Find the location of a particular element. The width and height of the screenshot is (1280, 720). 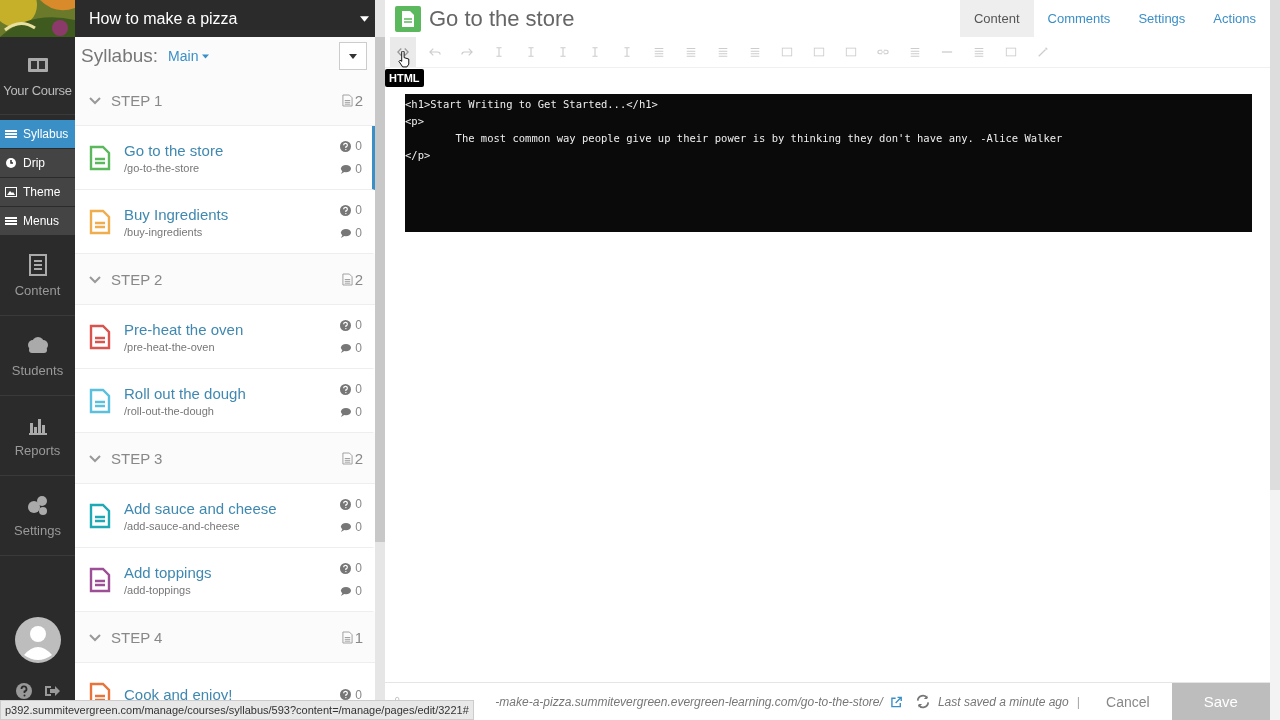

page-count: 1 is located at coordinates (358, 637).